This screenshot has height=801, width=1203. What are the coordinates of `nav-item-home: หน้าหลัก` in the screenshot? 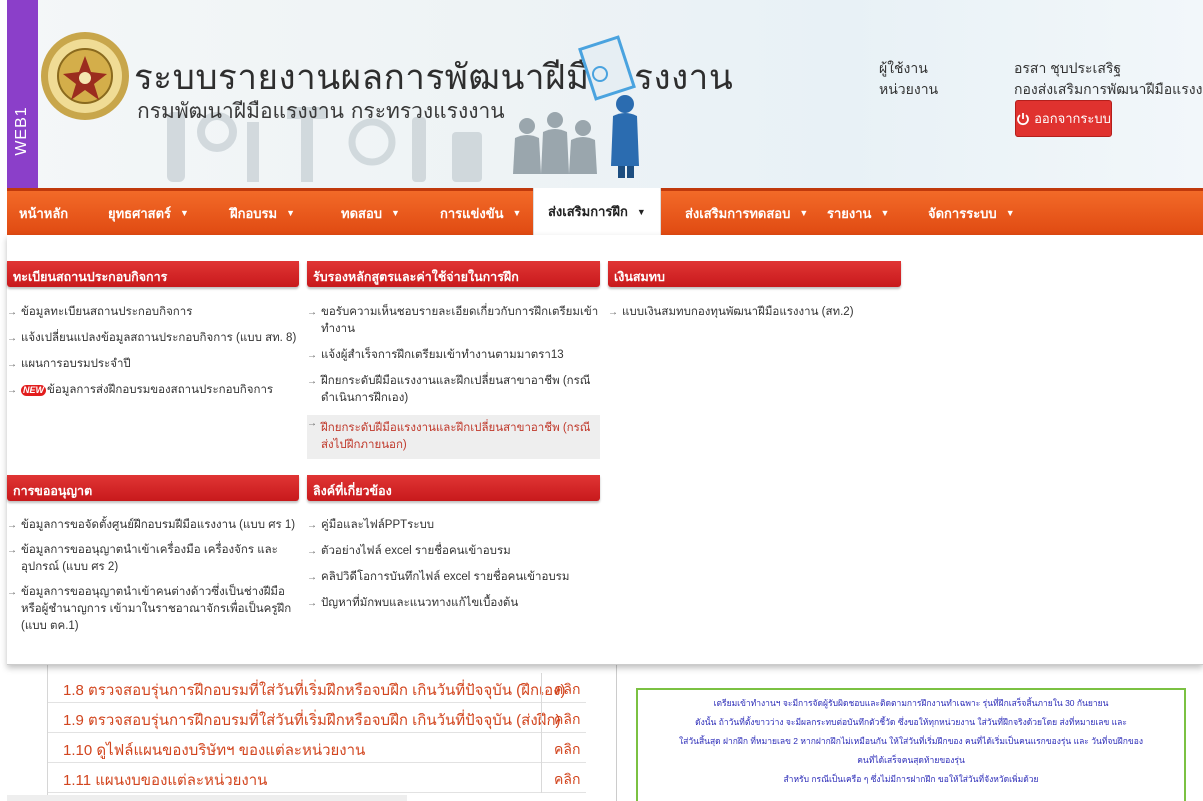 It's located at (43, 213).